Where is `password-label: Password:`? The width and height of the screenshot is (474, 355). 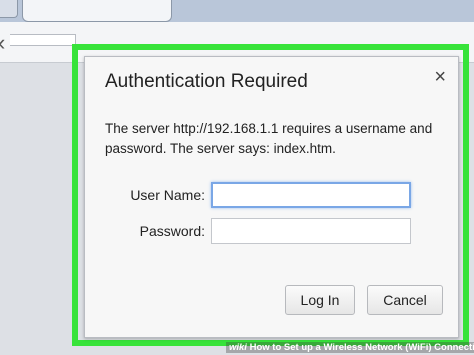
password-label: Password: is located at coordinates (172, 231).